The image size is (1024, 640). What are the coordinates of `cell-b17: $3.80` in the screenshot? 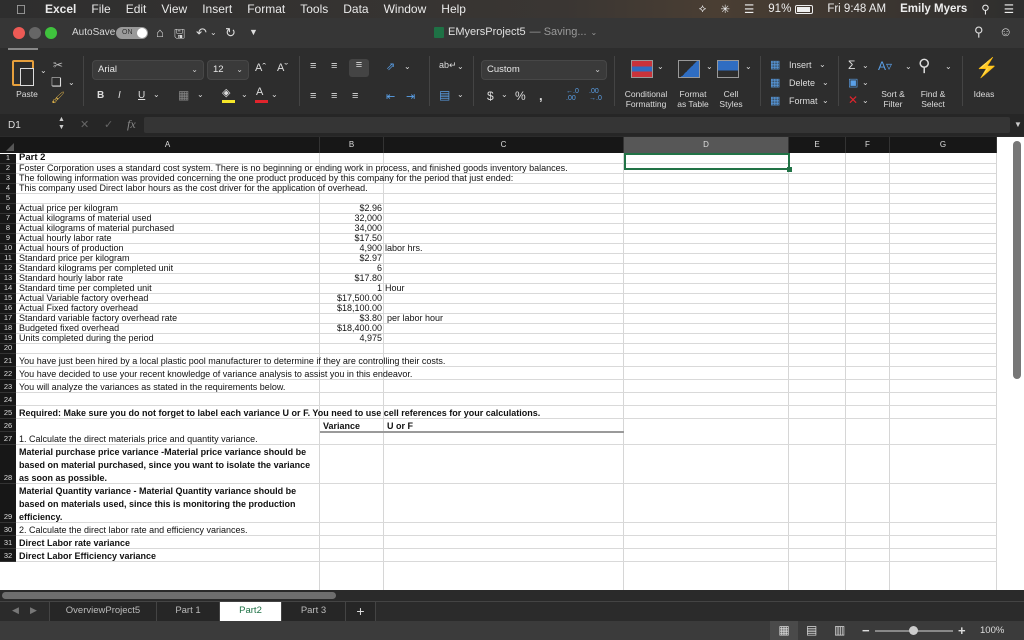 It's located at (351, 318).